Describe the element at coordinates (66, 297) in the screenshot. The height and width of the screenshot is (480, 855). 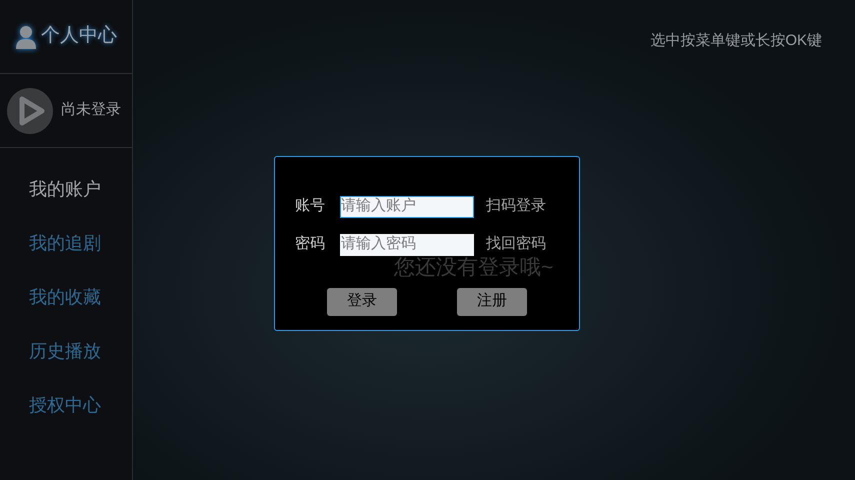
I see `menu-item: 我的收藏` at that location.